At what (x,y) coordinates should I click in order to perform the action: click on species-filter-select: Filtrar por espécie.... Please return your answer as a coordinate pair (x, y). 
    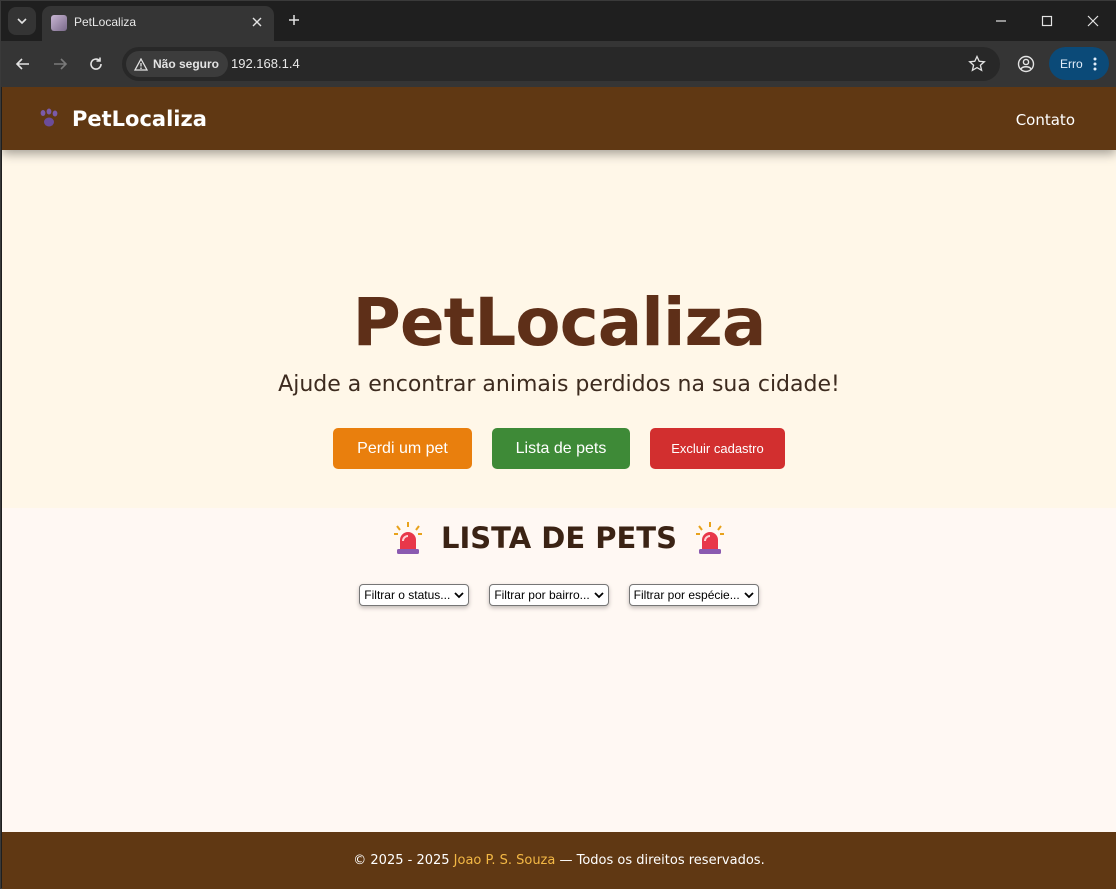
    Looking at the image, I should click on (693, 595).